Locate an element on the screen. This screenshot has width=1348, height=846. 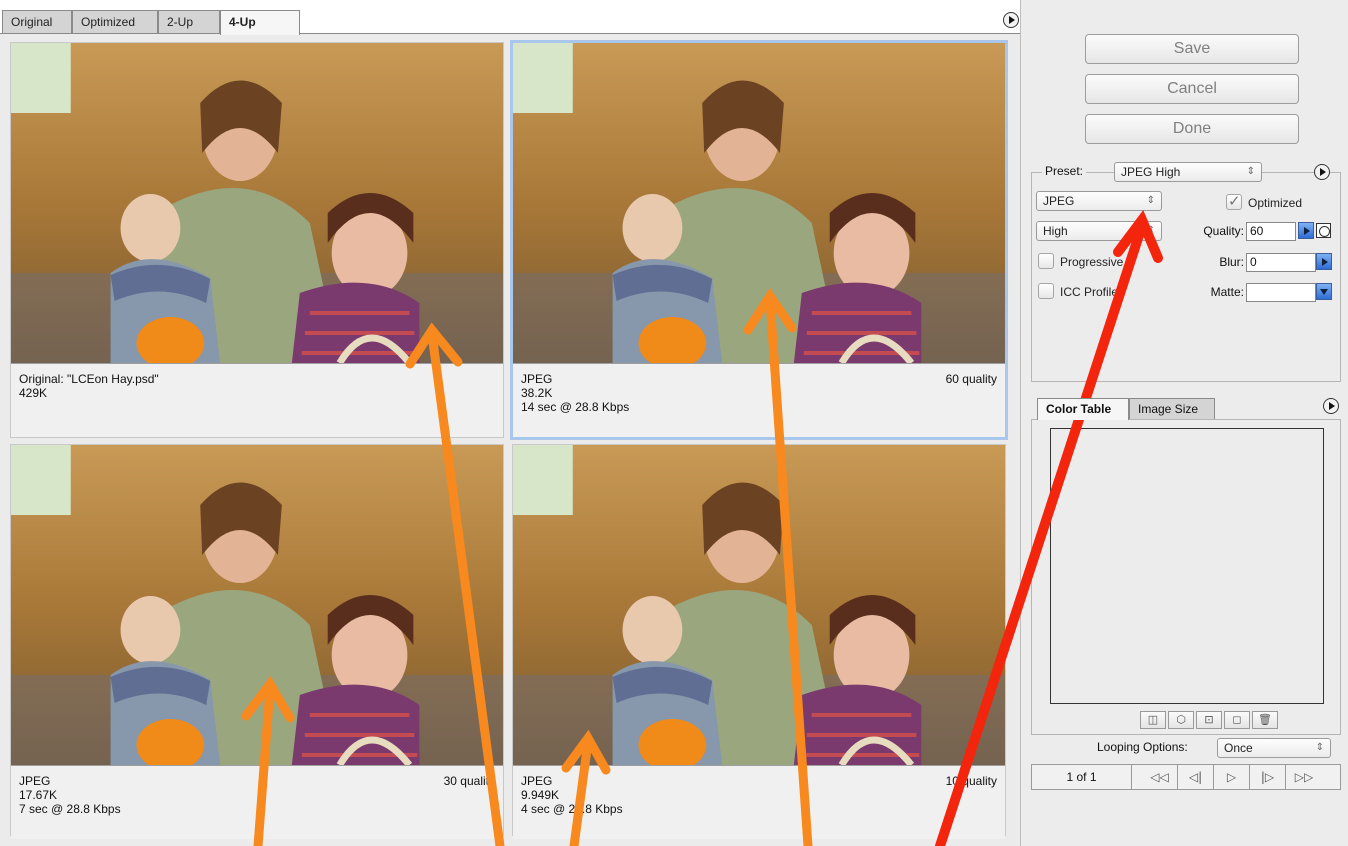
tab-4-up: 4-Up is located at coordinates (260, 22).